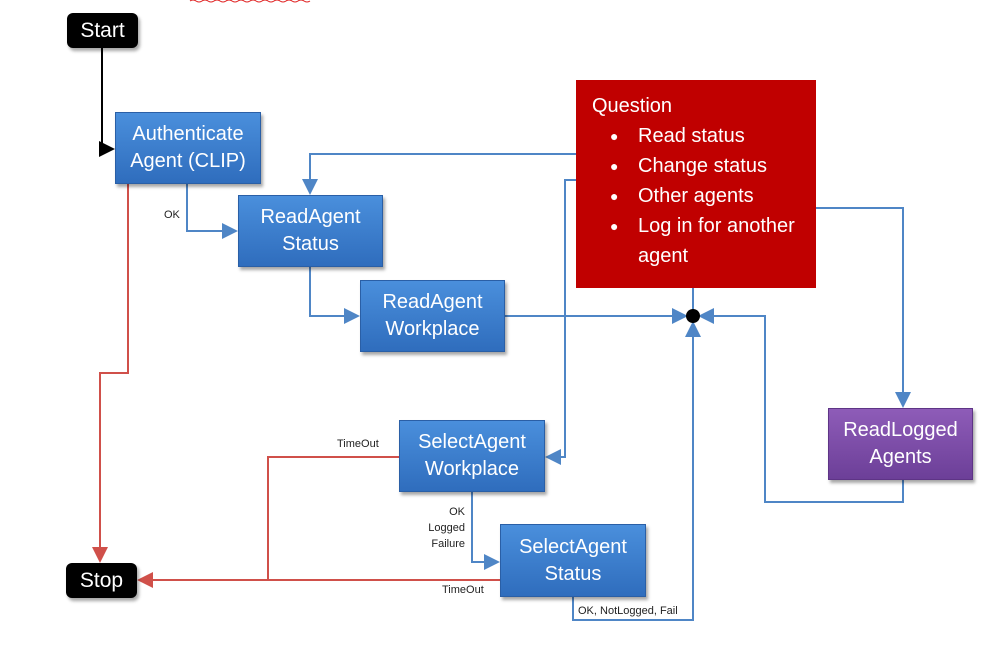 This screenshot has height=647, width=994. I want to click on stop-node: Stop, so click(101, 580).